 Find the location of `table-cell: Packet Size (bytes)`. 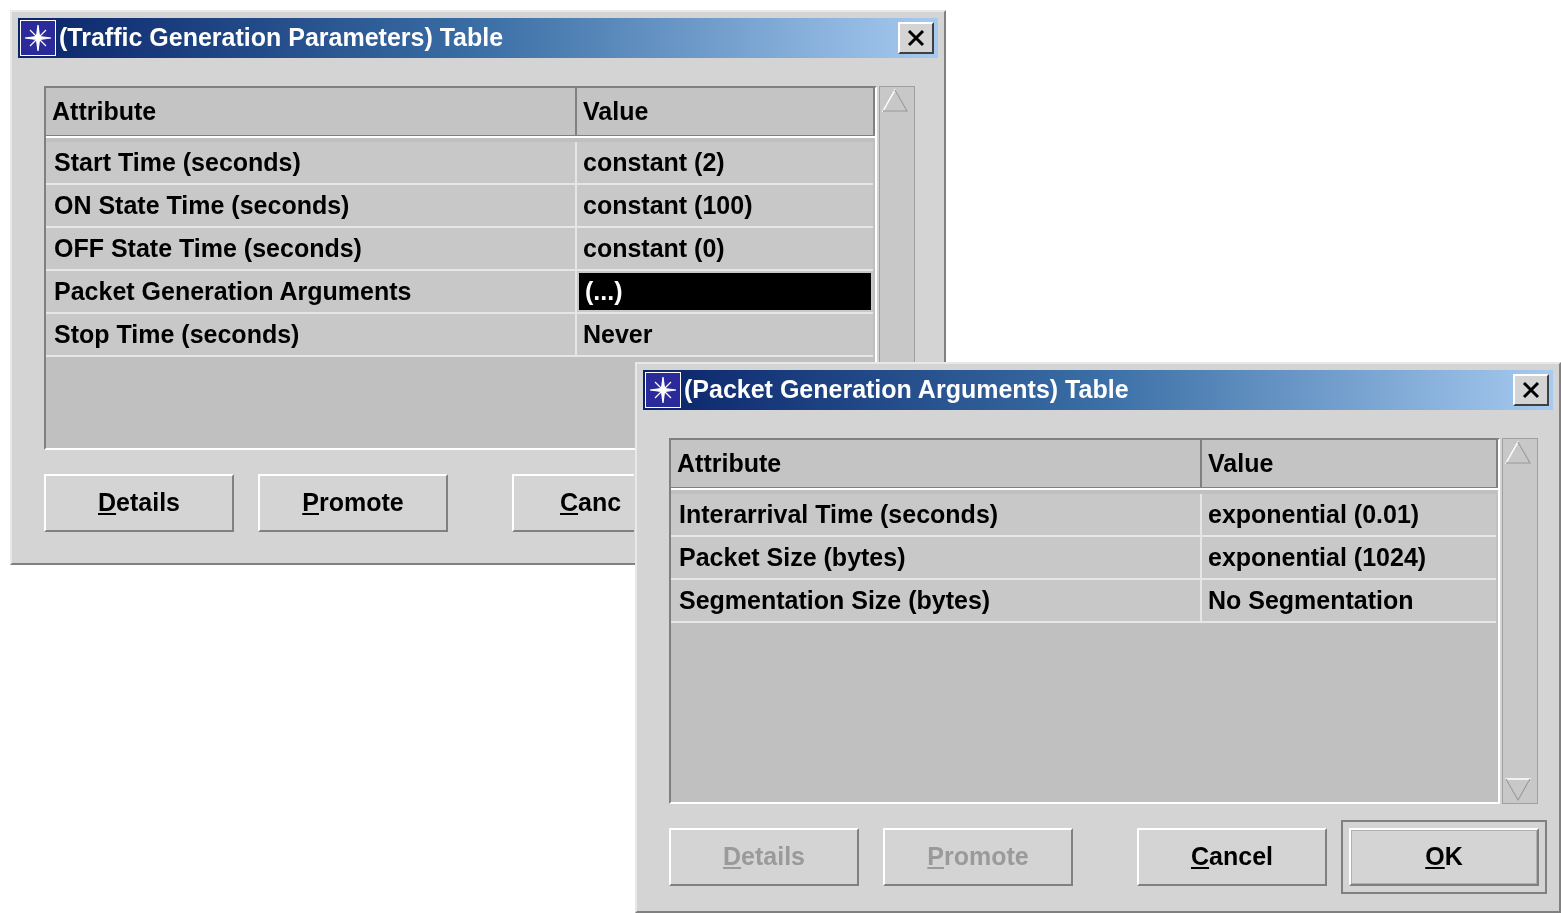

table-cell: Packet Size (bytes) is located at coordinates (936, 557).